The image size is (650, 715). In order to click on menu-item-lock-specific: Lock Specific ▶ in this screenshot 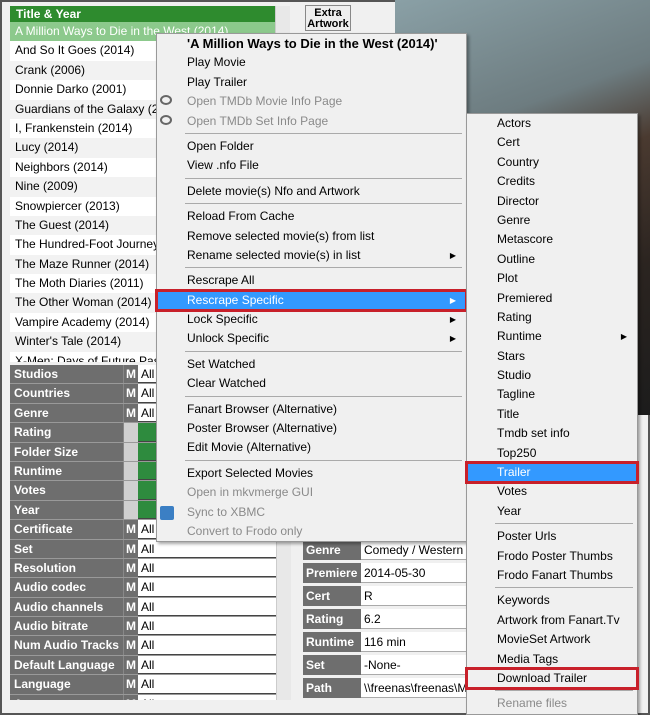, I will do `click(311, 319)`.